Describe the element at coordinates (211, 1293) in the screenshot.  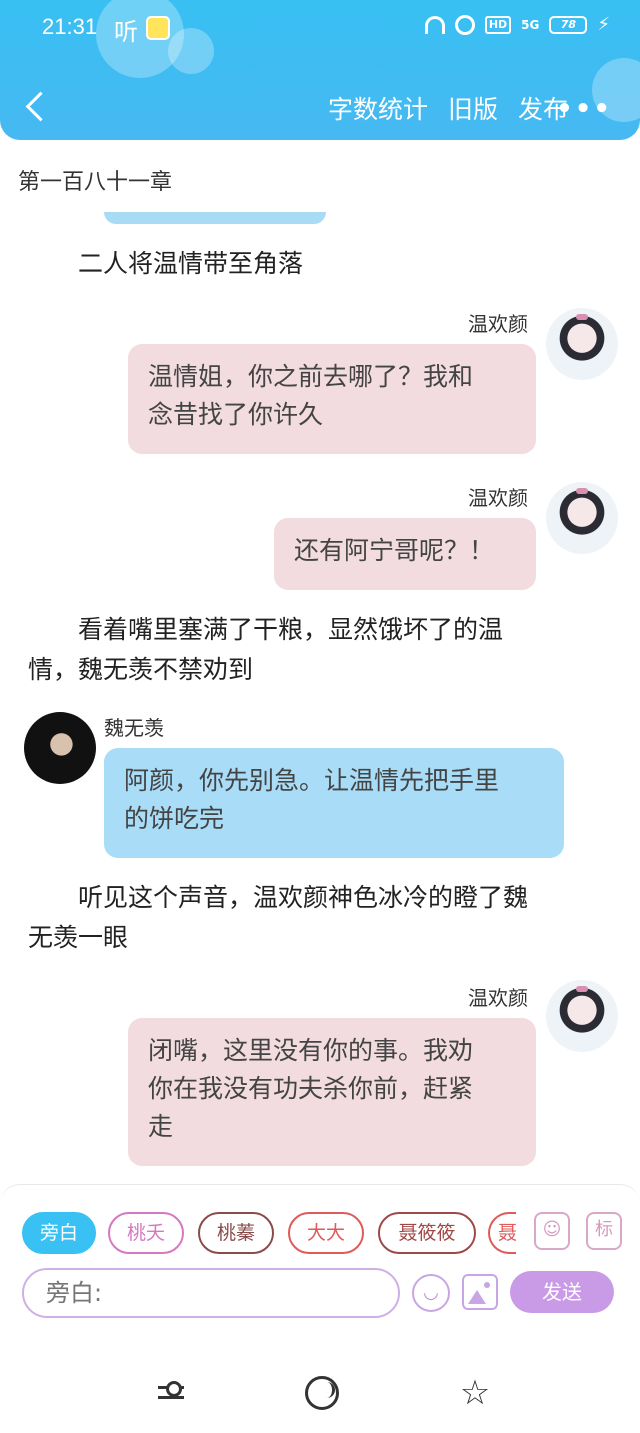
I see `dialogue-input` at that location.